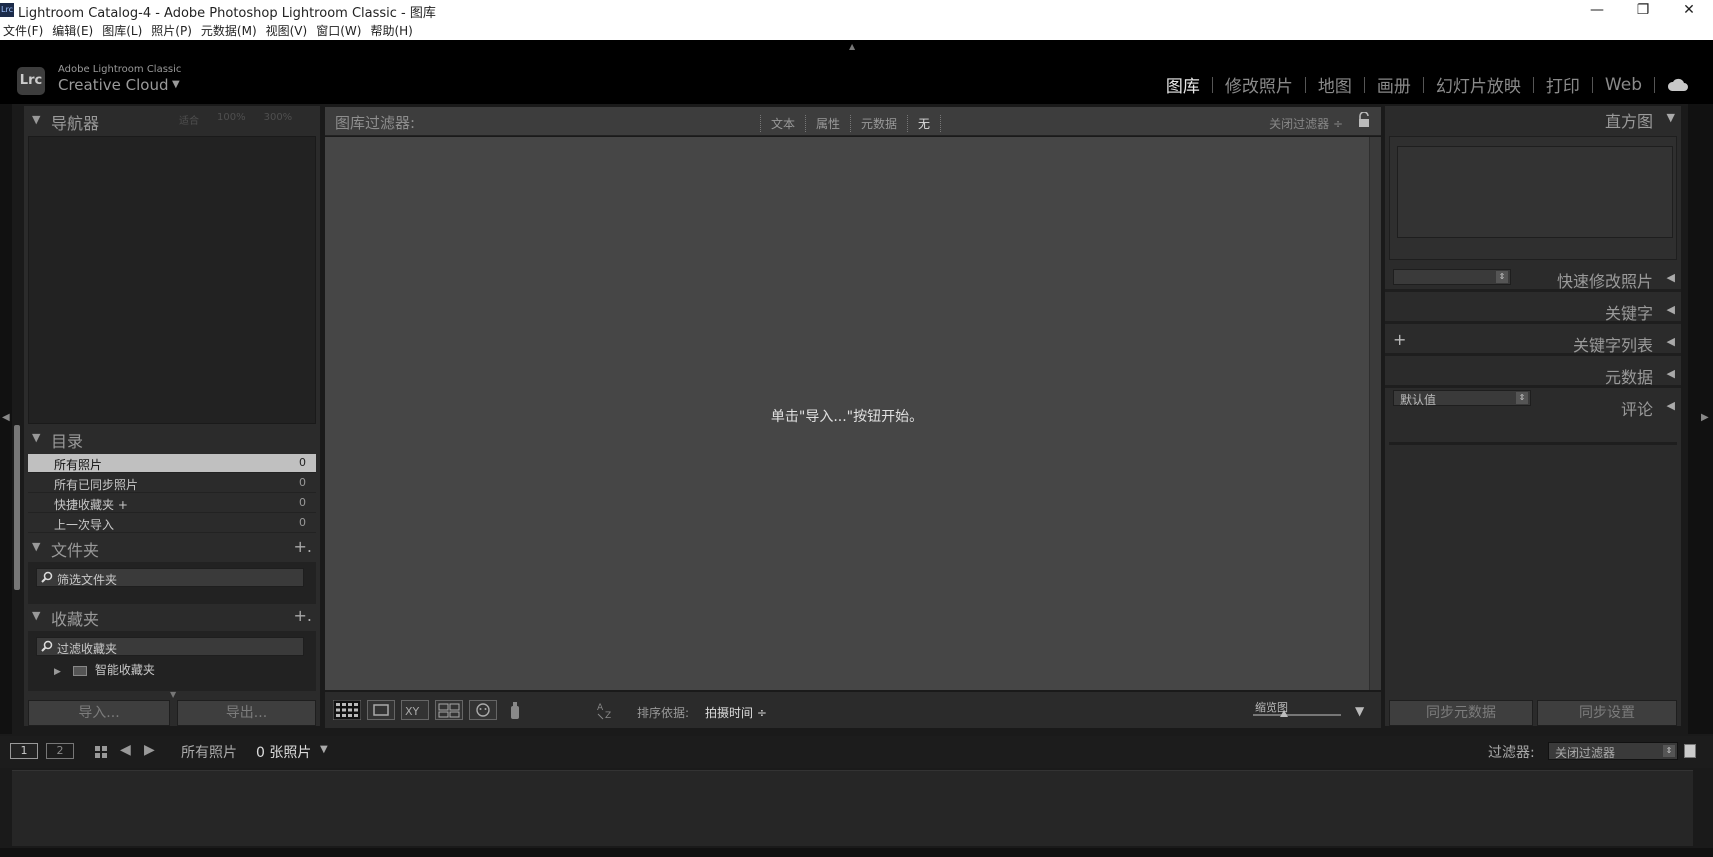  I want to click on forward-arrow-icon: ▶, so click(149, 750).